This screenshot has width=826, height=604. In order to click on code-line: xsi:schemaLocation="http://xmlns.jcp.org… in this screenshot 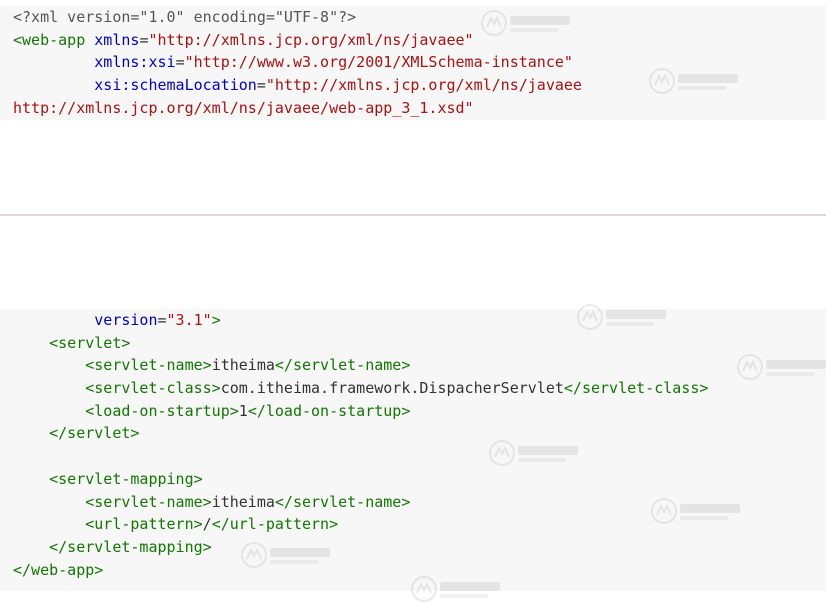, I will do `click(419, 85)`.